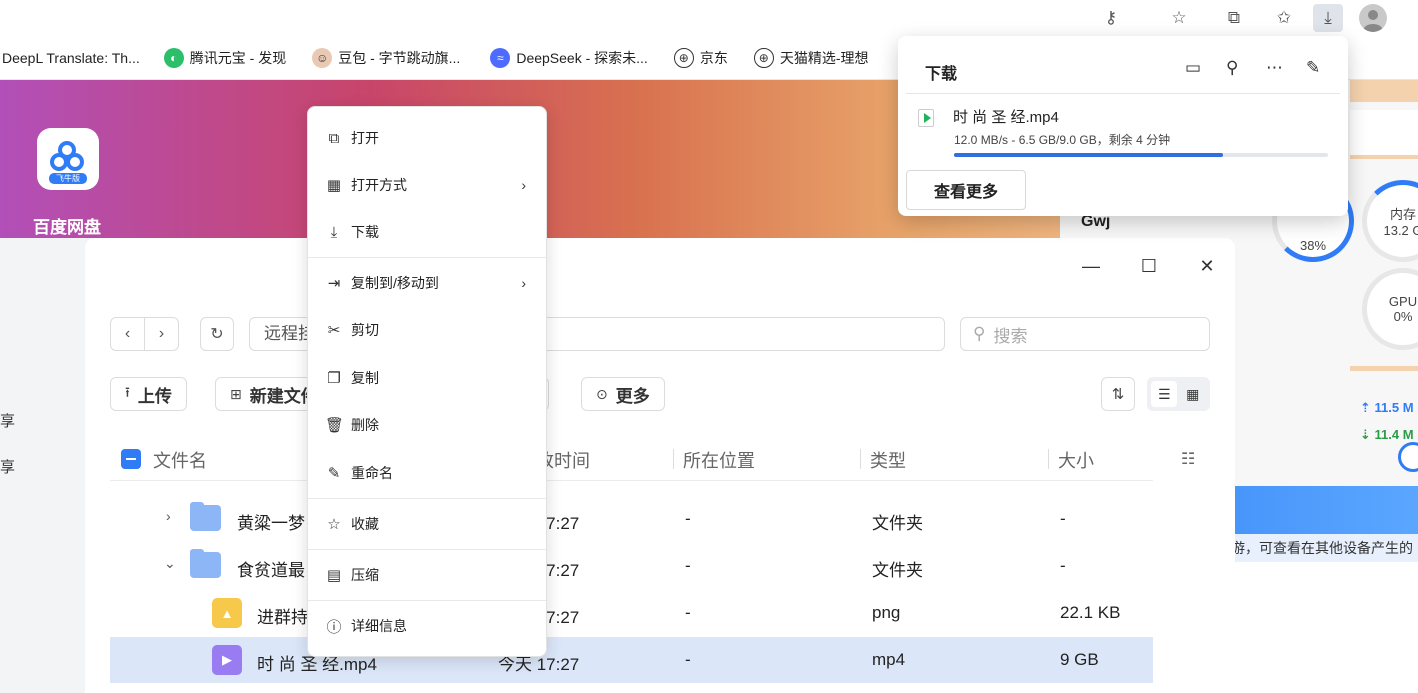  I want to click on scissors-icon: ✂, so click(334, 330).